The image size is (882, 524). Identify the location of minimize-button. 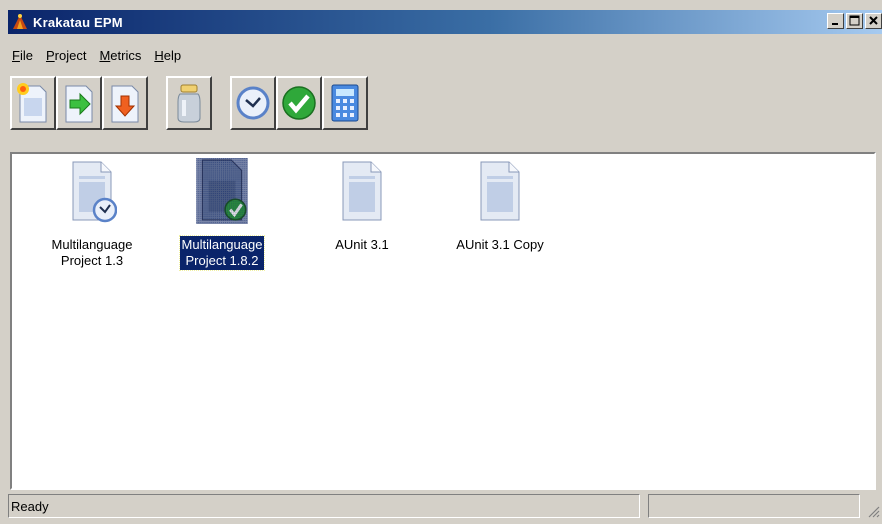
(835, 21).